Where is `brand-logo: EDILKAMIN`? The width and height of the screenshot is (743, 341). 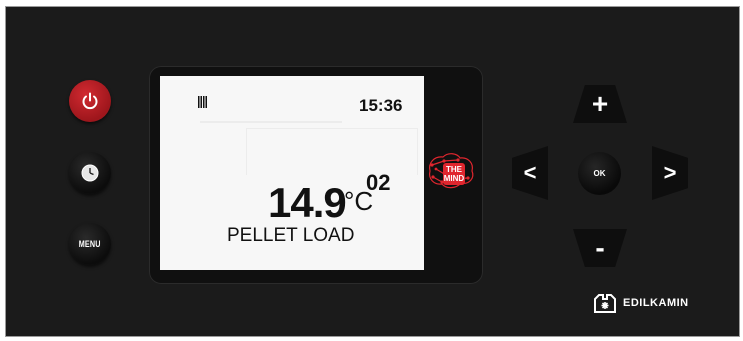 brand-logo: EDILKAMIN is located at coordinates (641, 303).